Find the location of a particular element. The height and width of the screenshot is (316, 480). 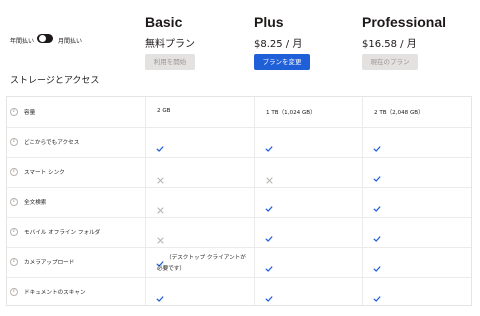

feature-label: カメラアップロード is located at coordinates (49, 263).